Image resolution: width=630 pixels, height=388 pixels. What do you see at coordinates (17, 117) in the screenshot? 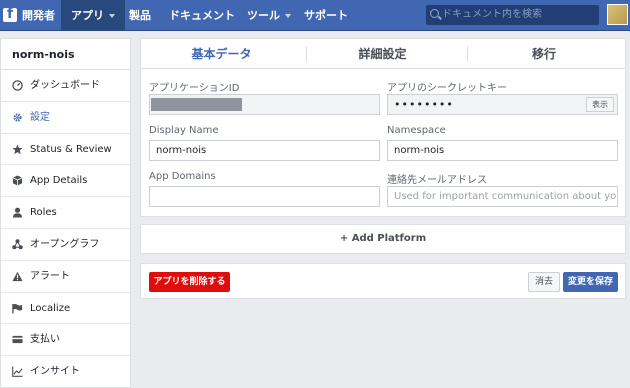
I see `gear-icon` at bounding box center [17, 117].